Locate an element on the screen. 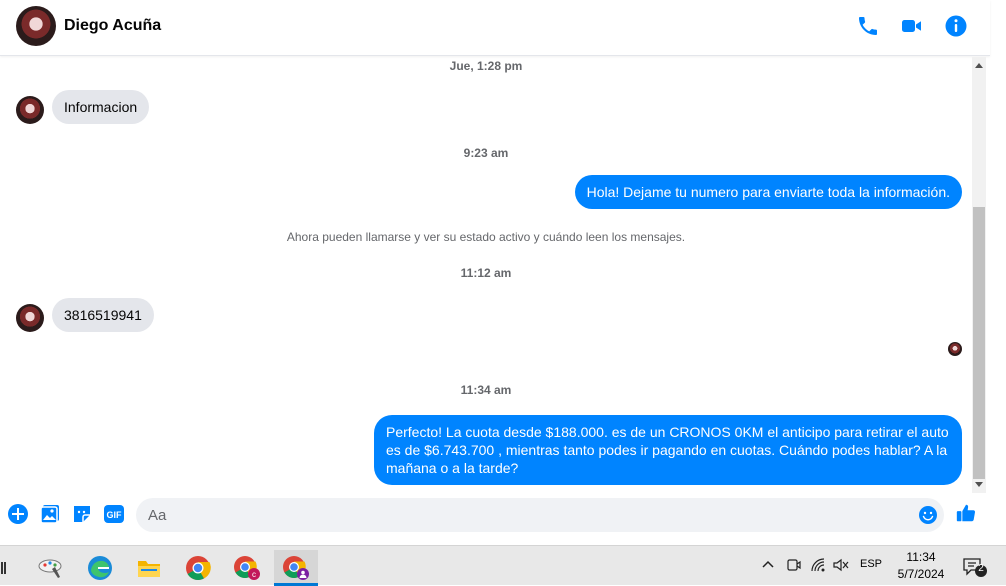 This screenshot has height=586, width=1006. scrollbar is located at coordinates (979, 275).